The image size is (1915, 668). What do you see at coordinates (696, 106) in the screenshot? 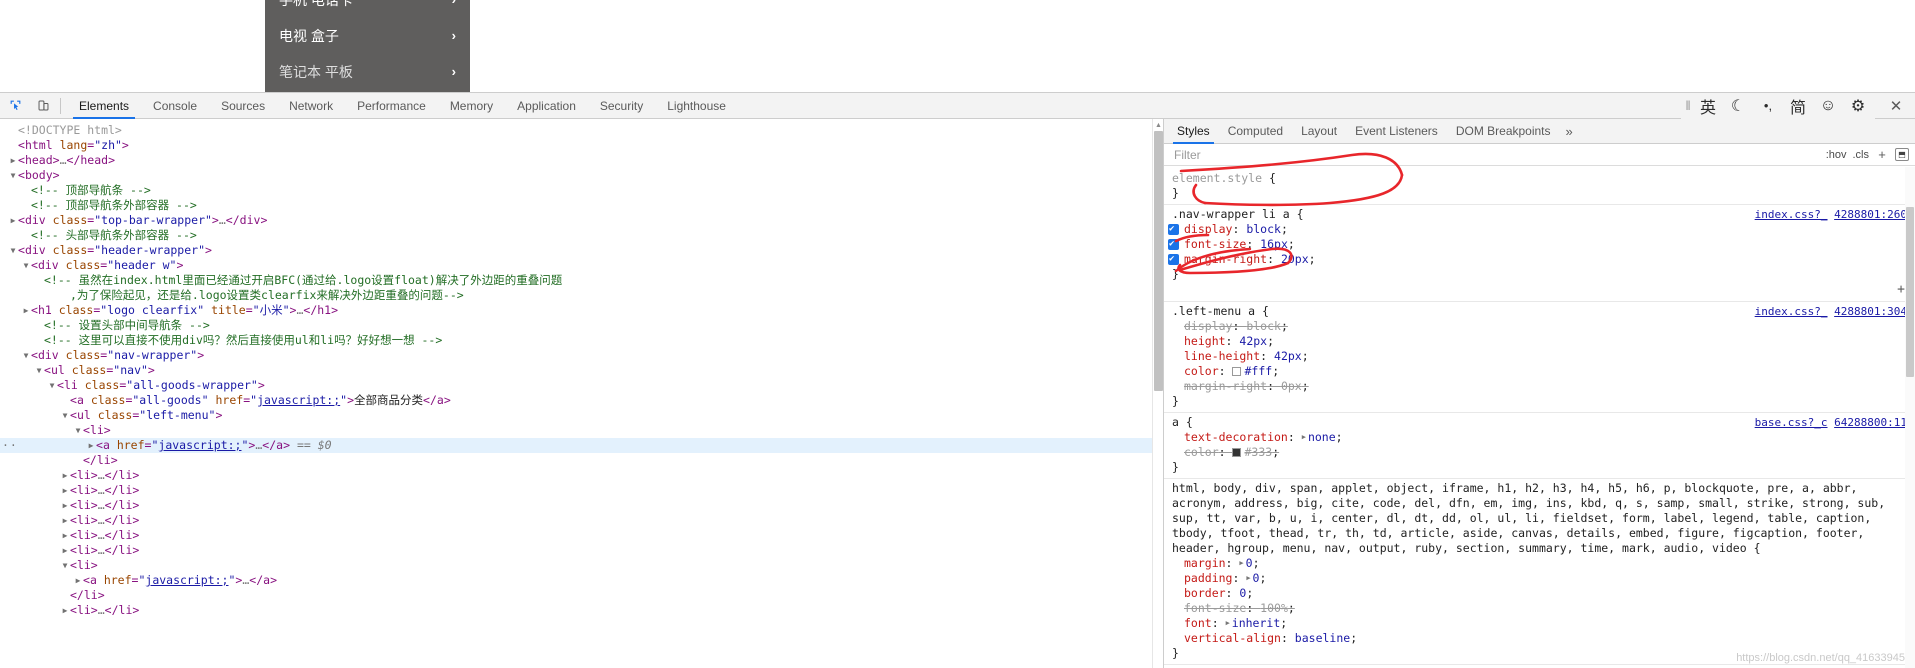
I see `tab-lighthouse: Lighthouse` at bounding box center [696, 106].